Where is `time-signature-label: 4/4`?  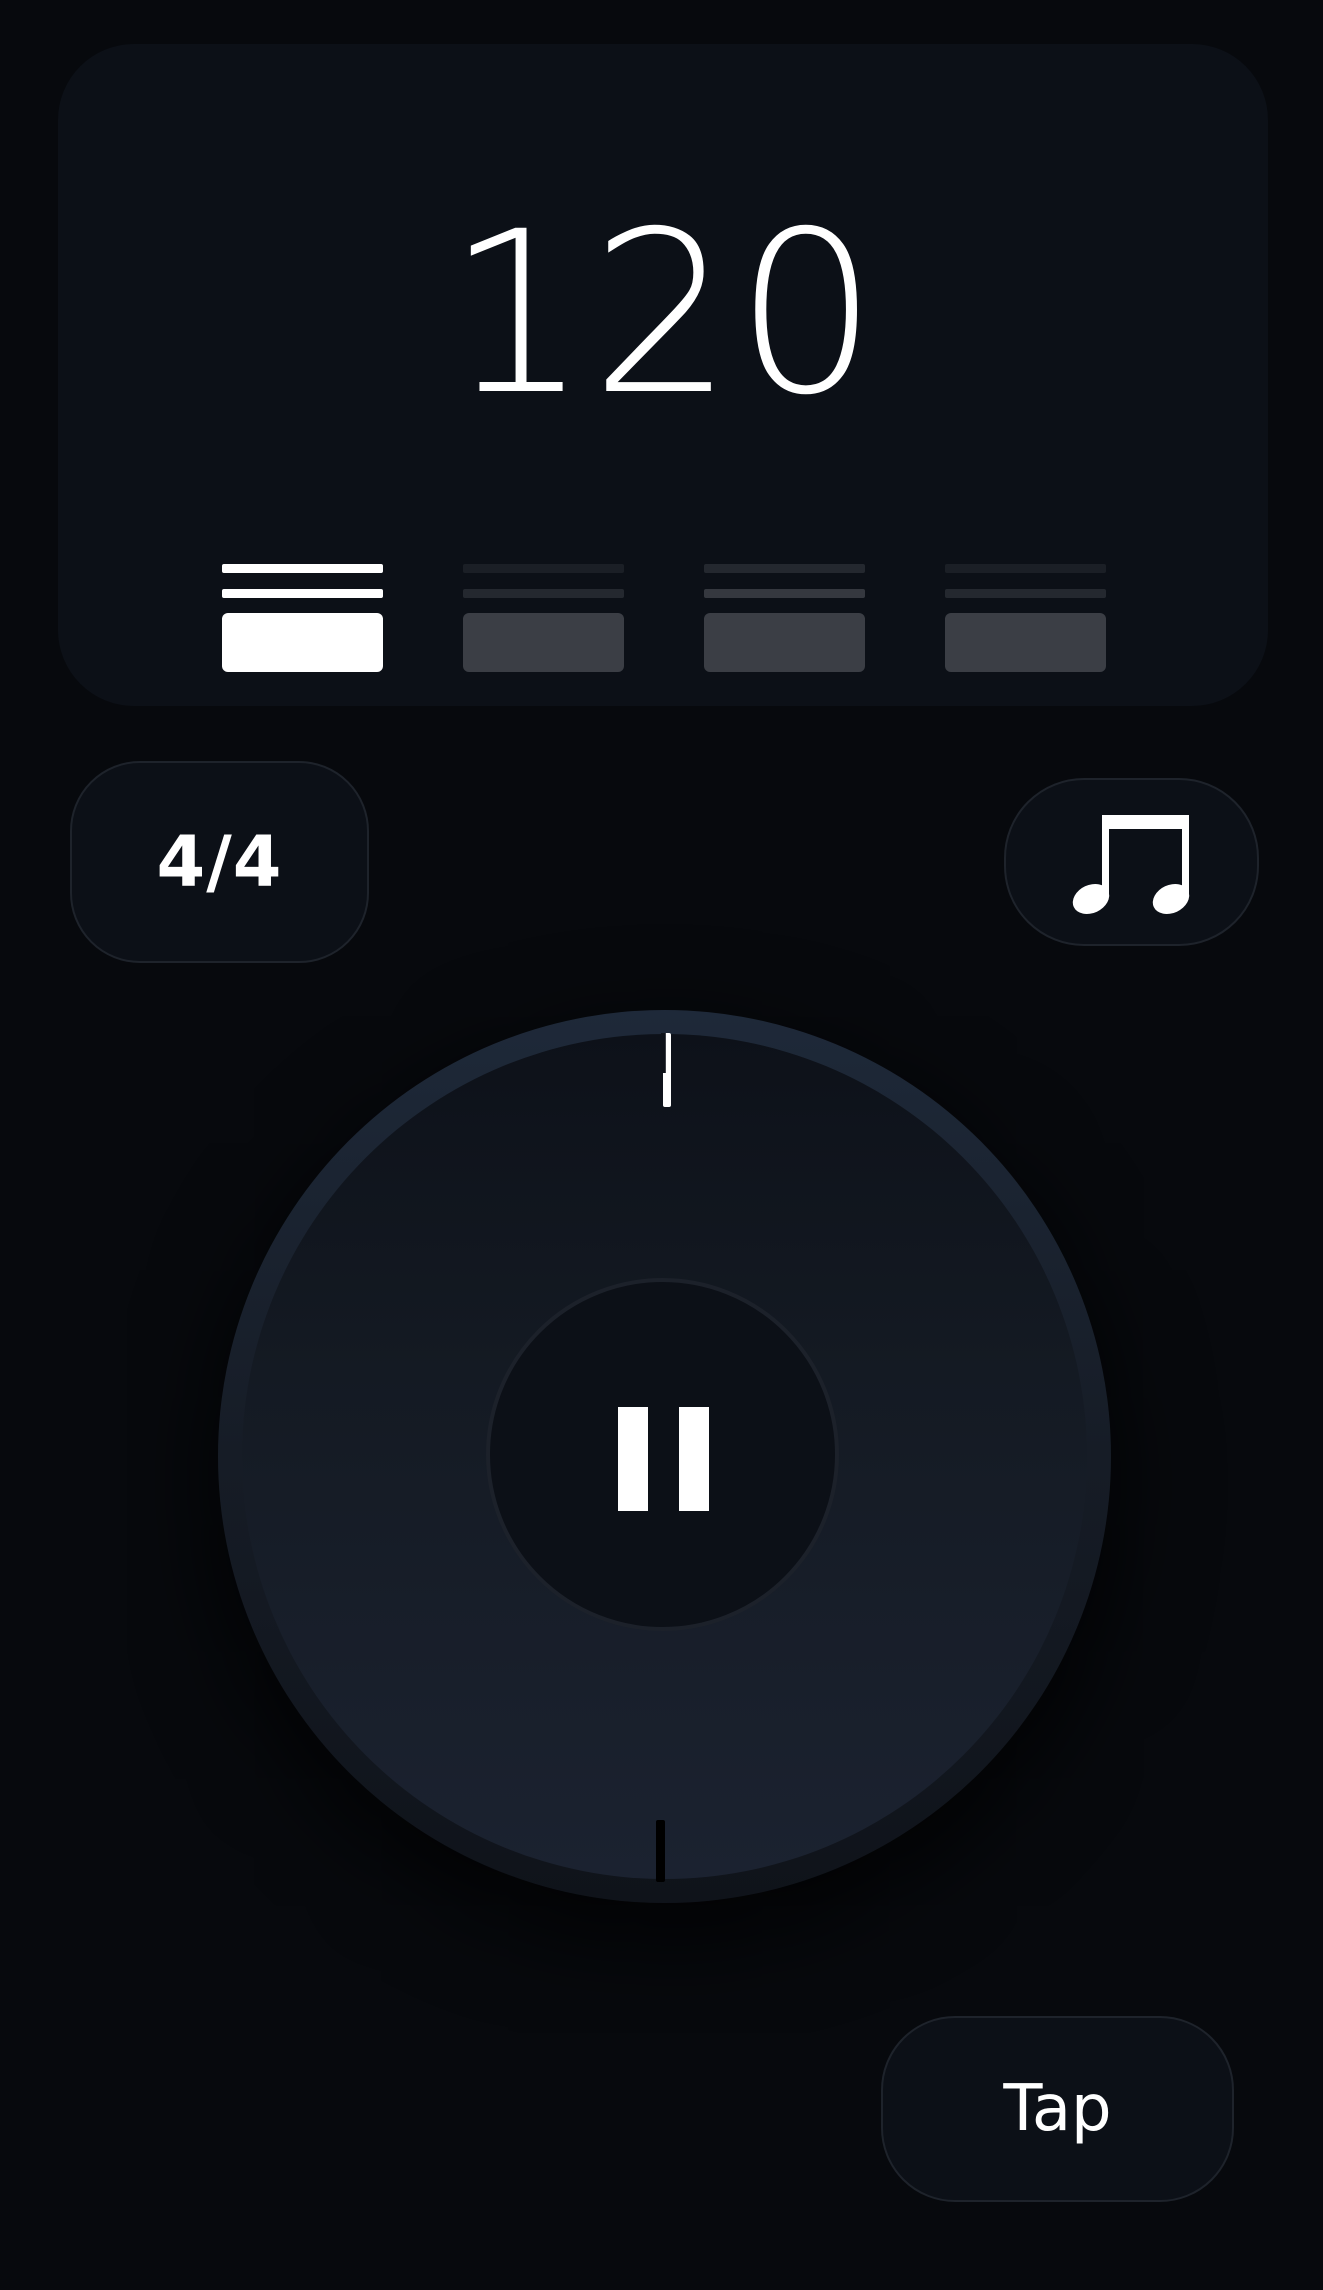
time-signature-label: 4/4 is located at coordinates (219, 862).